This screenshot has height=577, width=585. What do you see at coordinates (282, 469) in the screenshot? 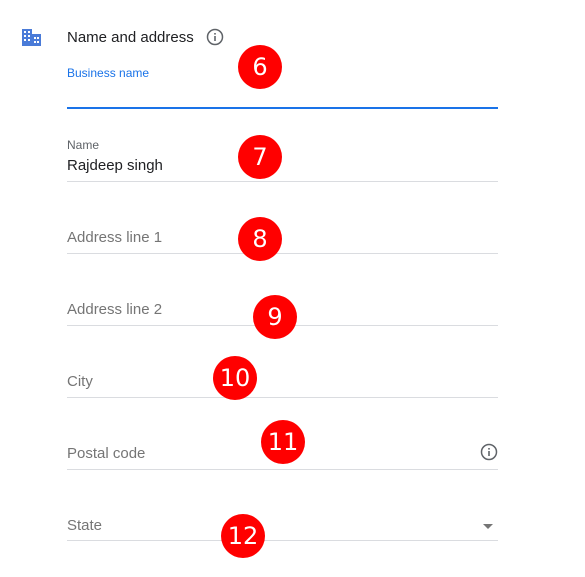
I see `postal-code-underline` at bounding box center [282, 469].